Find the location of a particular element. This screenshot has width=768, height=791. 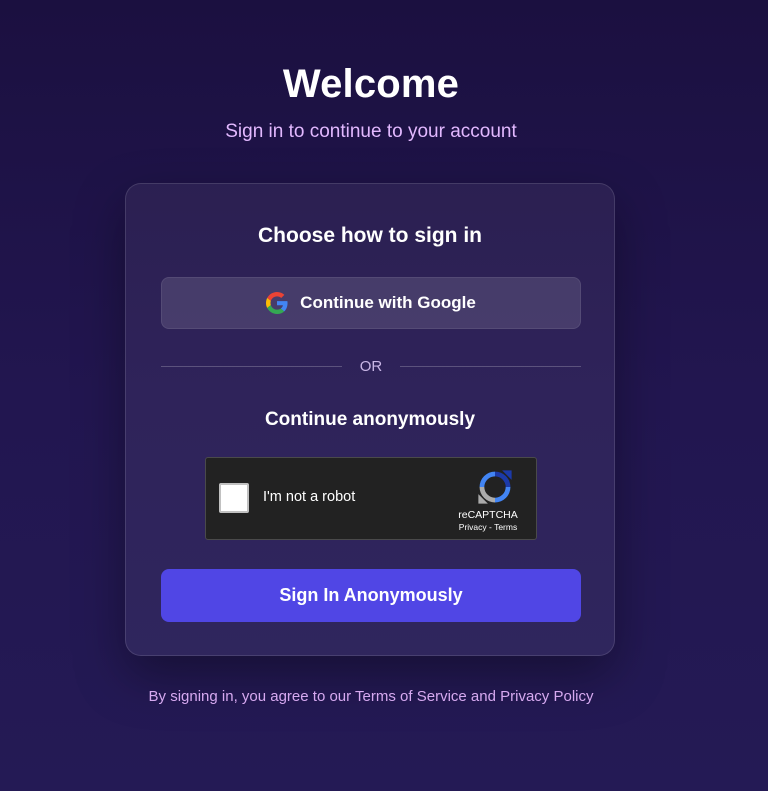

recaptcha-brand: reCAPTCHA is located at coordinates (488, 515).